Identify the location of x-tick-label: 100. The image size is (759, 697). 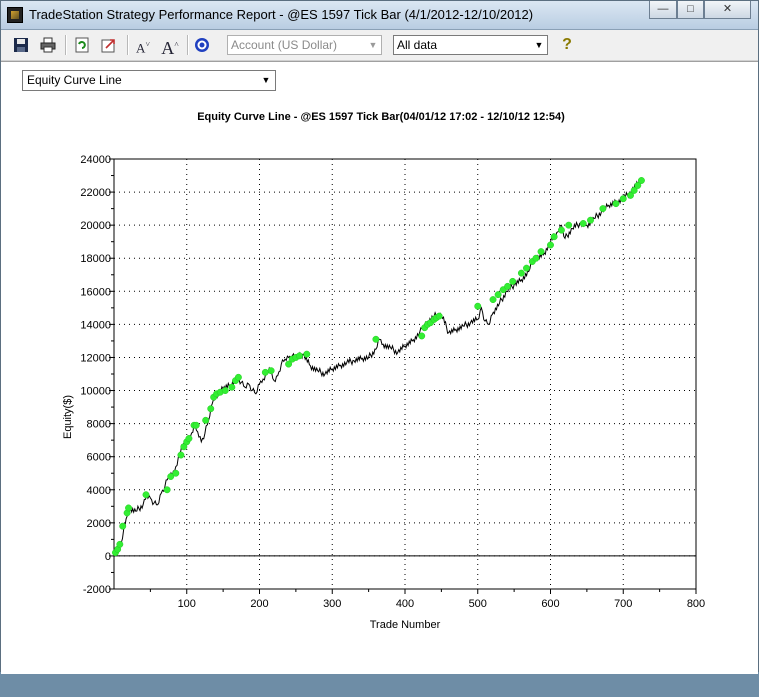
(187, 604).